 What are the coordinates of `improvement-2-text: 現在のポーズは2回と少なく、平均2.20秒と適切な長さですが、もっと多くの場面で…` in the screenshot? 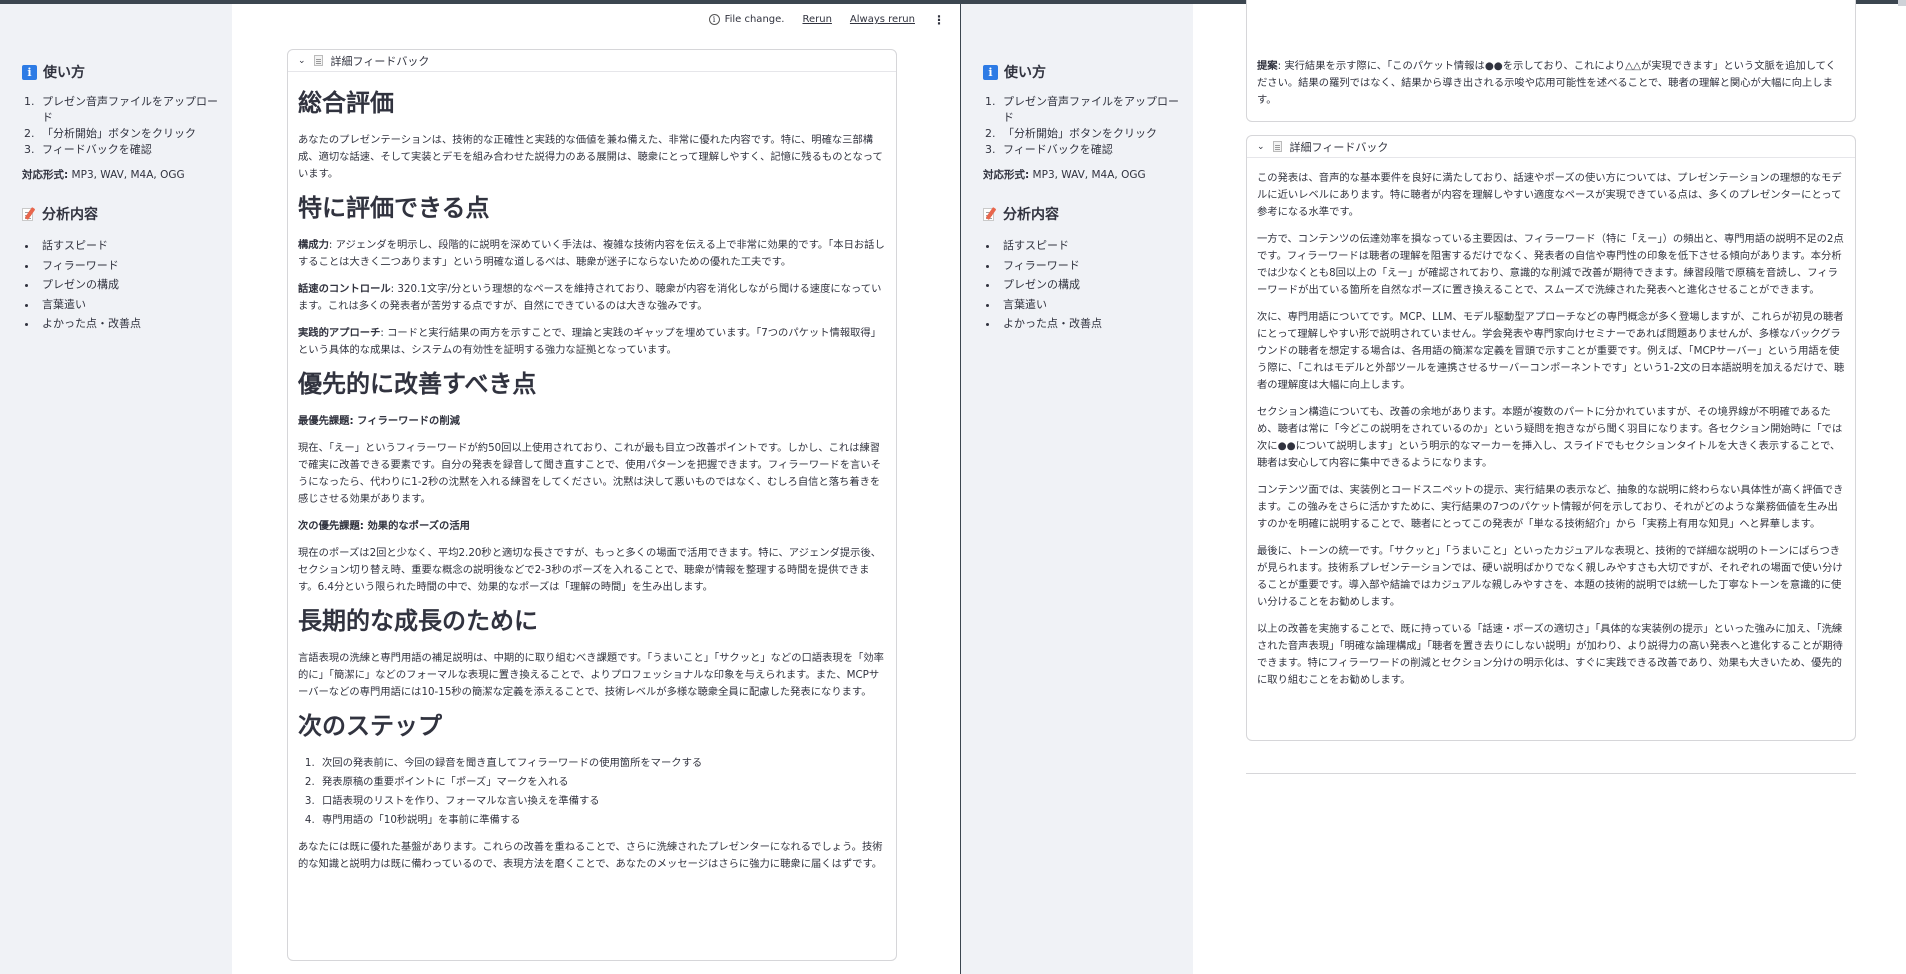 It's located at (590, 570).